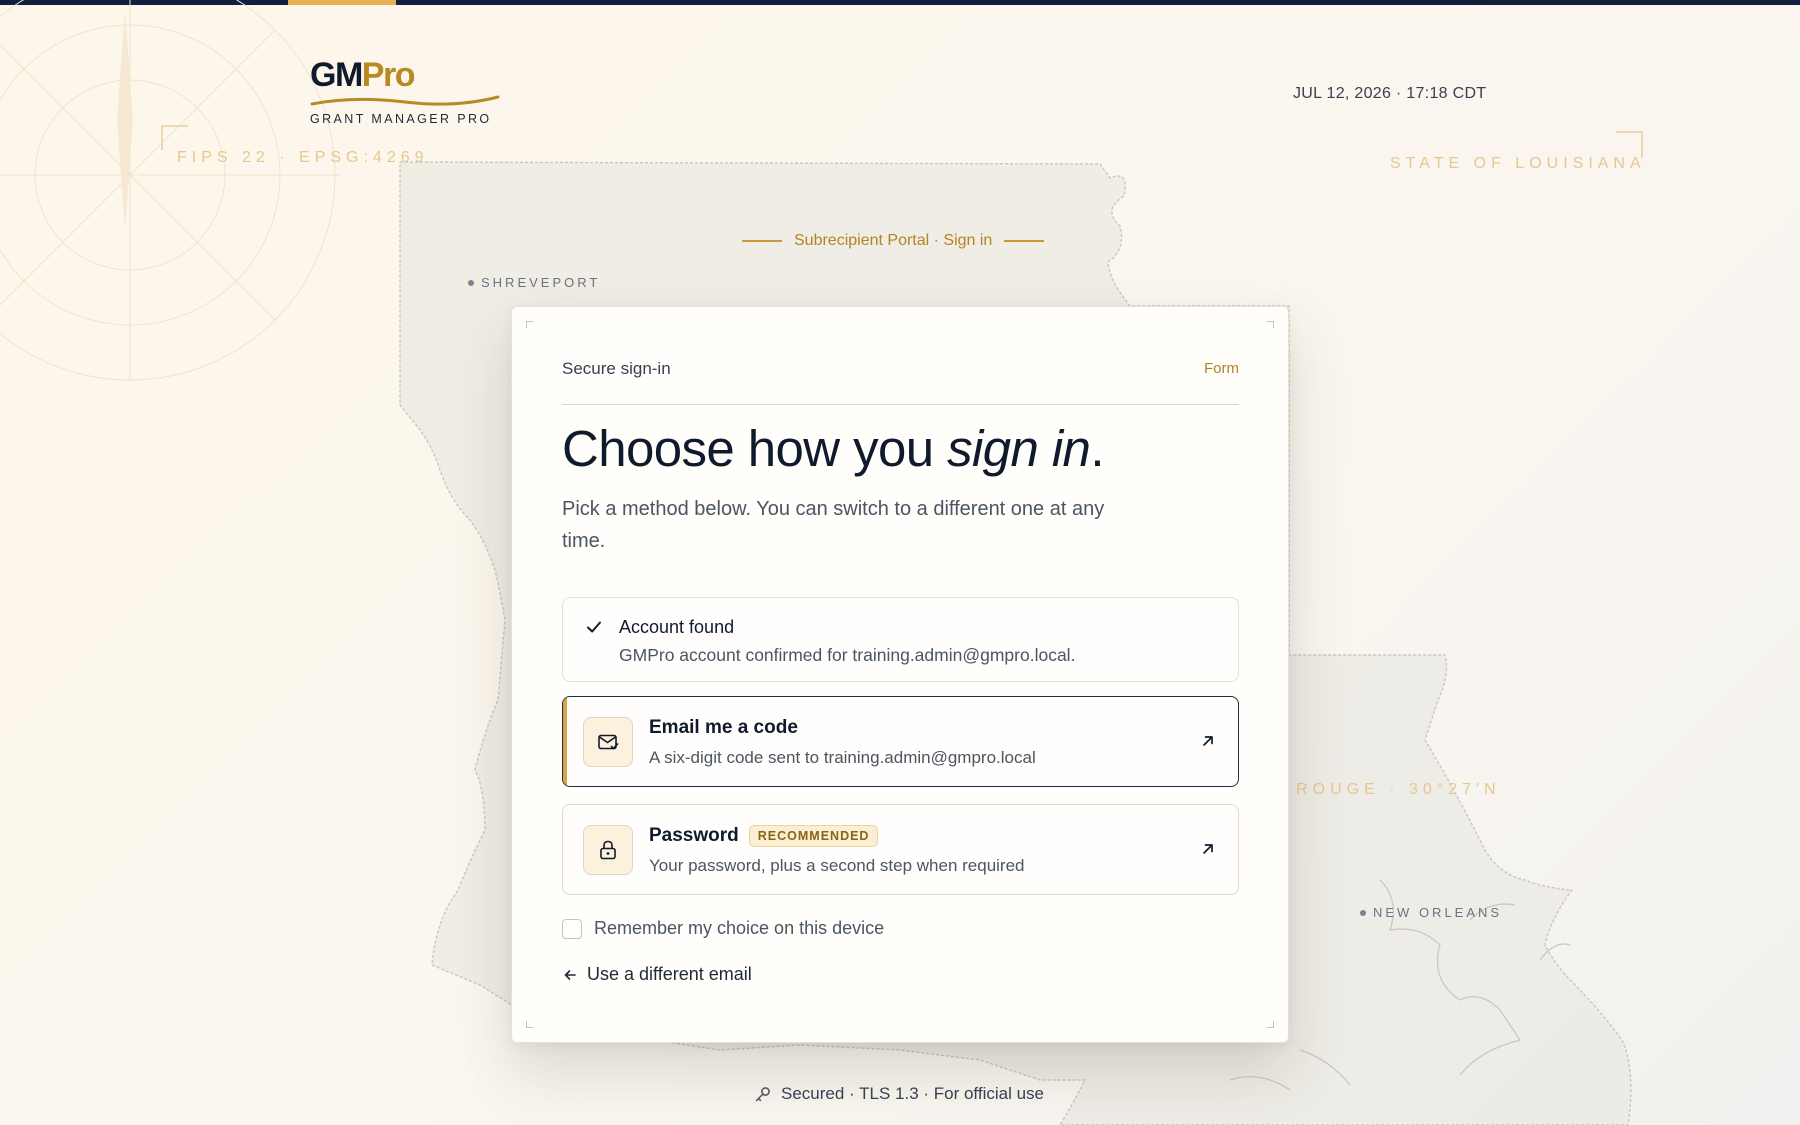 This screenshot has width=1800, height=1125. What do you see at coordinates (594, 627) in the screenshot?
I see `check-icon` at bounding box center [594, 627].